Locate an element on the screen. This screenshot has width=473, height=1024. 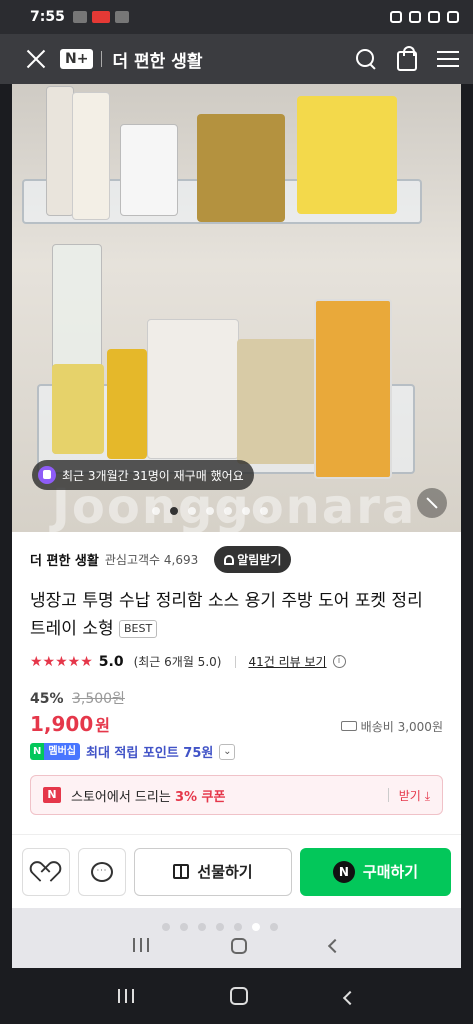
best-badge: BEST is located at coordinates (138, 629).